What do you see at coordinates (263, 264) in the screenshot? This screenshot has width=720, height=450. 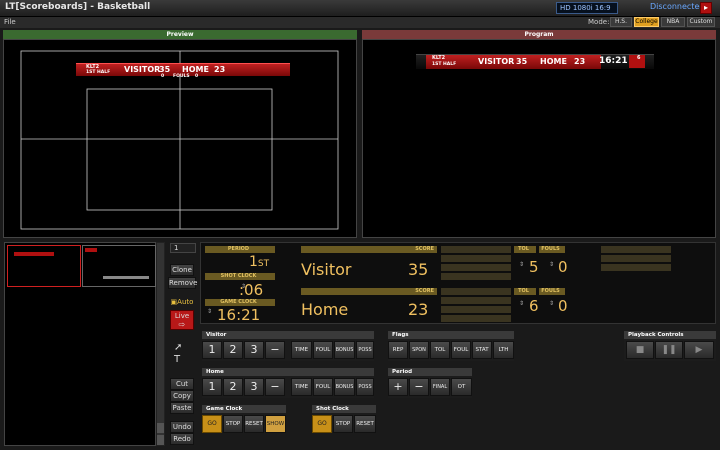 I see `period-suffix: ST` at bounding box center [263, 264].